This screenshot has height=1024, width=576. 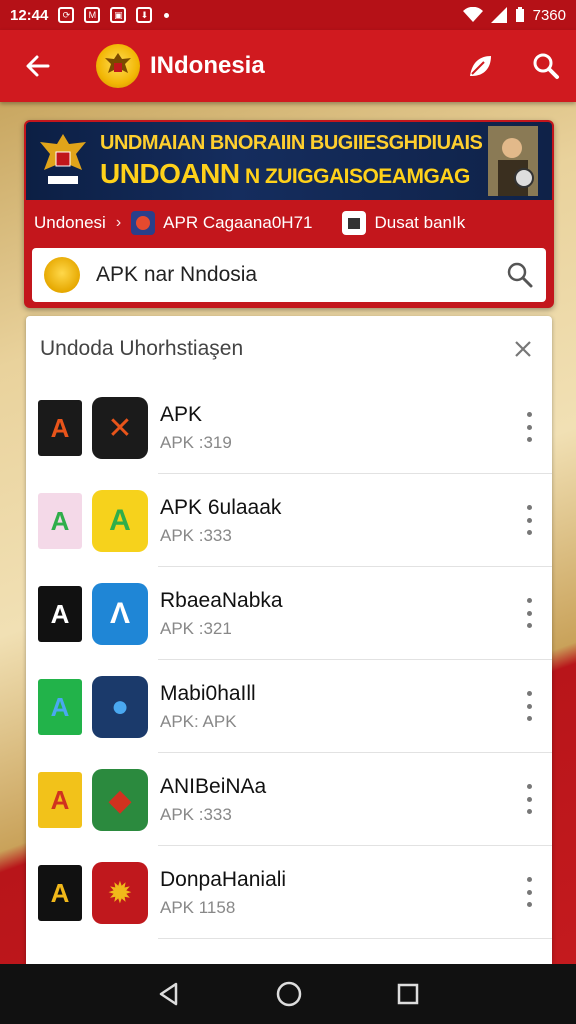 I want to click on app-logo-icon: ●, so click(x=120, y=707).